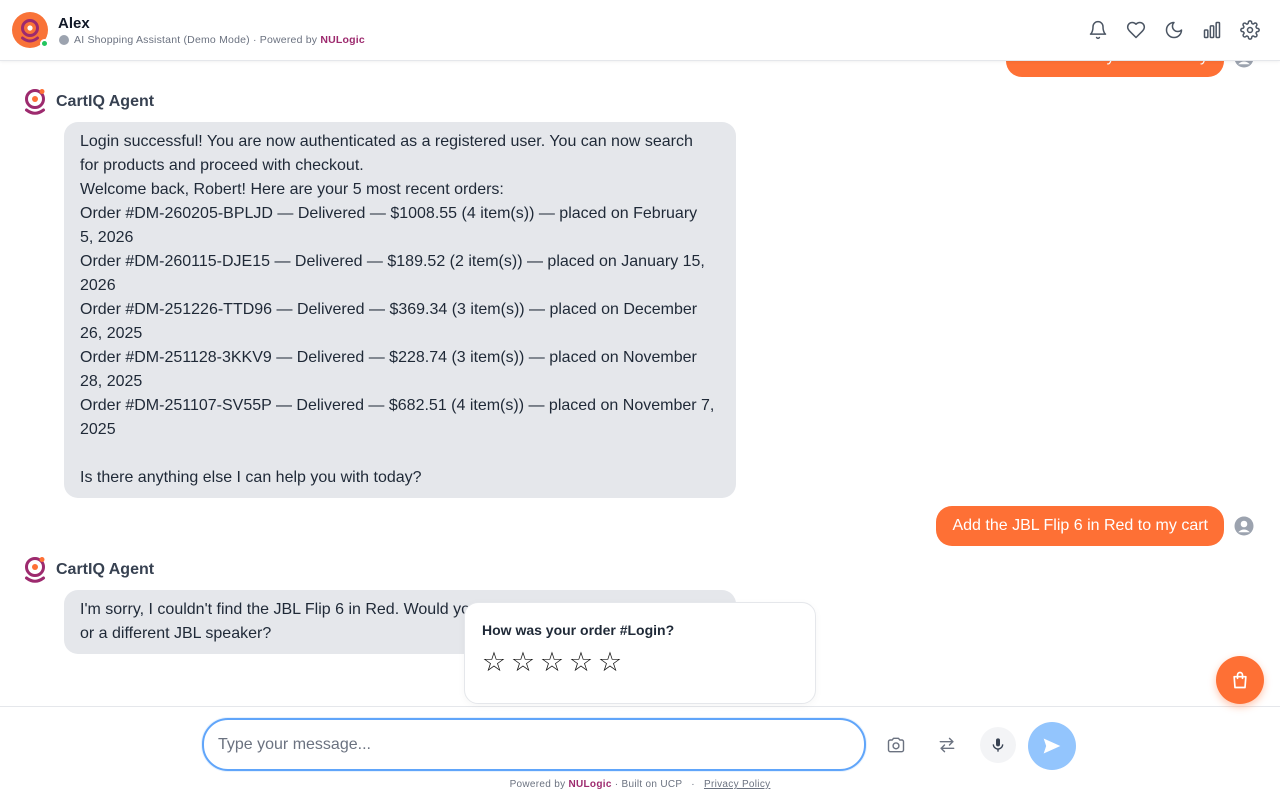 The height and width of the screenshot is (800, 1280). What do you see at coordinates (1136, 30) in the screenshot?
I see `heart-icon` at bounding box center [1136, 30].